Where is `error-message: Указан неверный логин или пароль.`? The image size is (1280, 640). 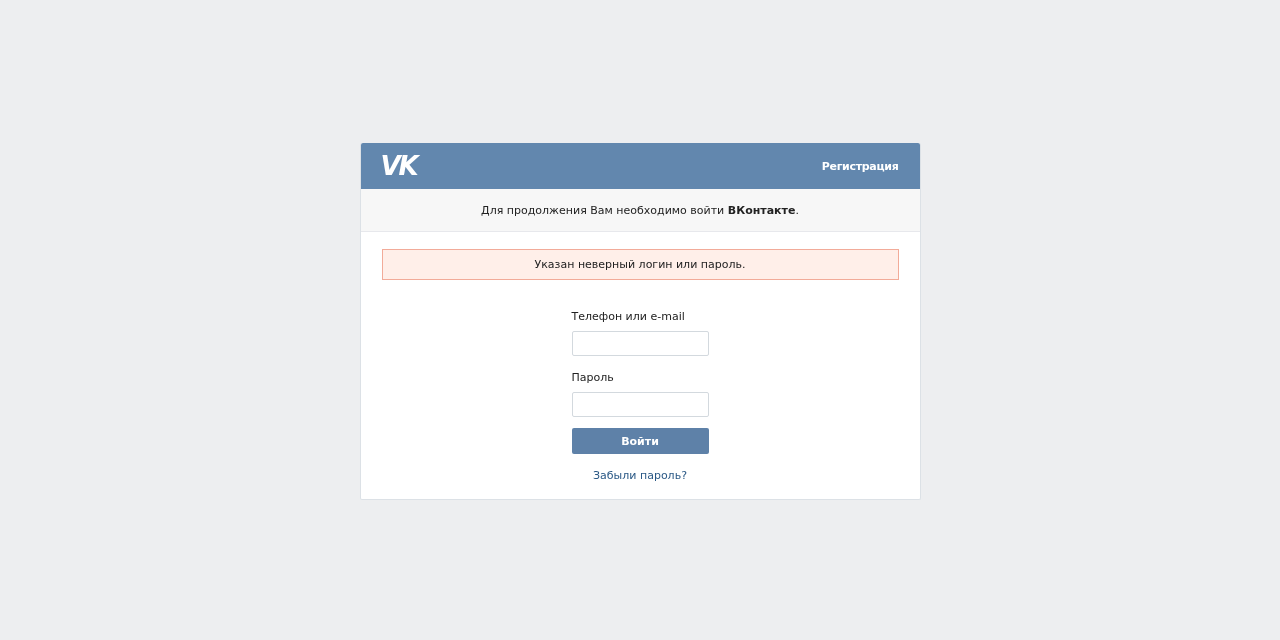
error-message: Указан неверный логин или пароль. is located at coordinates (640, 264).